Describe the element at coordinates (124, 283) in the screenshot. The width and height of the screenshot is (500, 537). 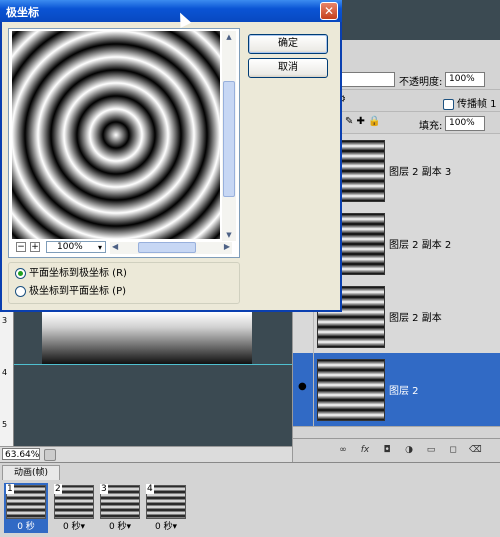
I see `conversion-options: 平面坐标到极坐标 (R) 极坐标到平面坐标 (P)` at that location.